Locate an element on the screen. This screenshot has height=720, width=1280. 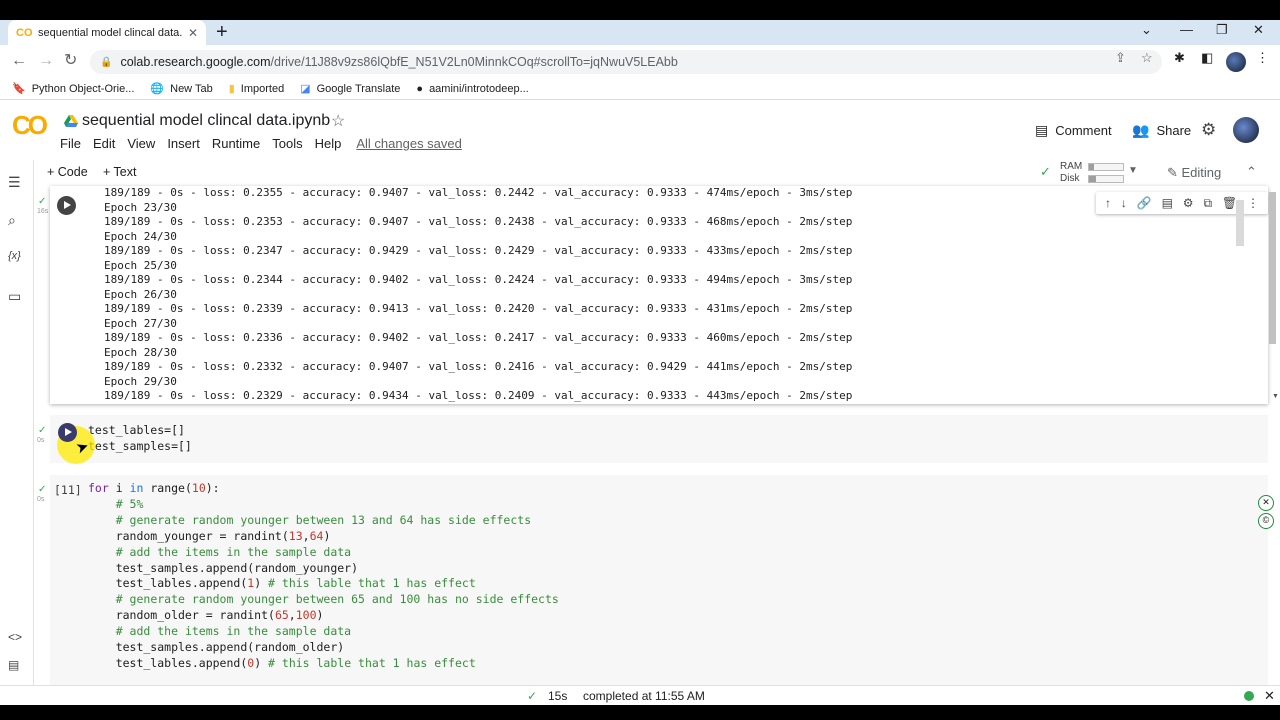
code-editor: test_lables=[] test_samples=[] is located at coordinates (140, 439).